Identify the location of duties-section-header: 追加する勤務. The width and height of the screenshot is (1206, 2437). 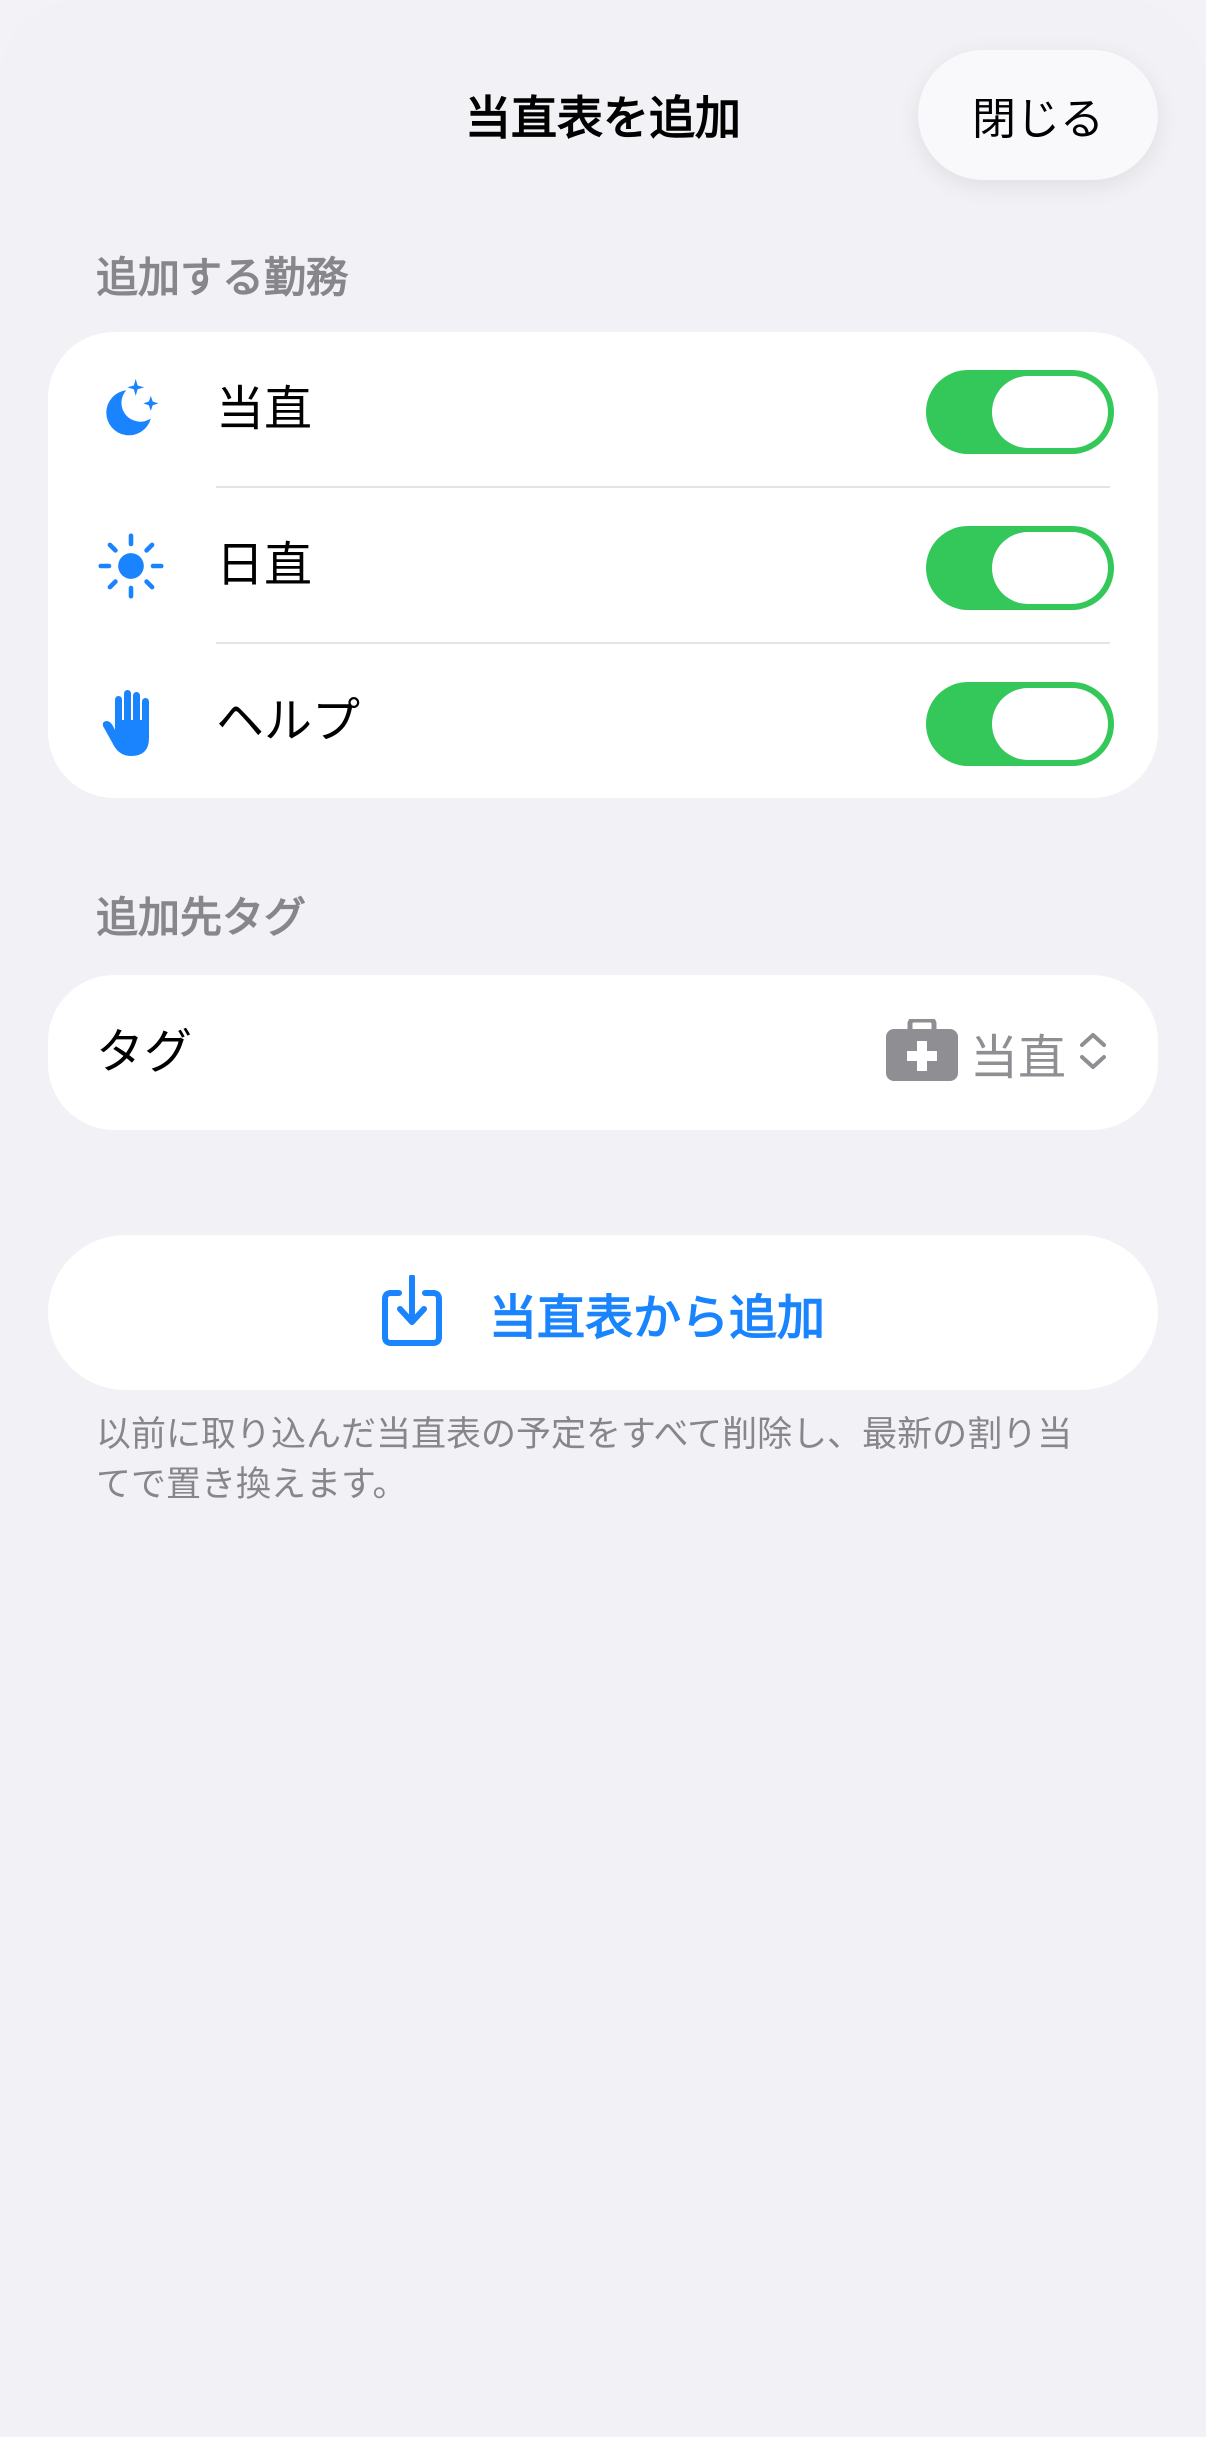
(222, 277).